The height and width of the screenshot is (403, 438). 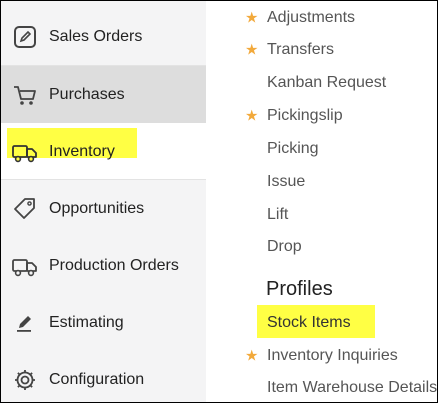 What do you see at coordinates (300, 49) in the screenshot?
I see `menu-item-label: Transfers` at bounding box center [300, 49].